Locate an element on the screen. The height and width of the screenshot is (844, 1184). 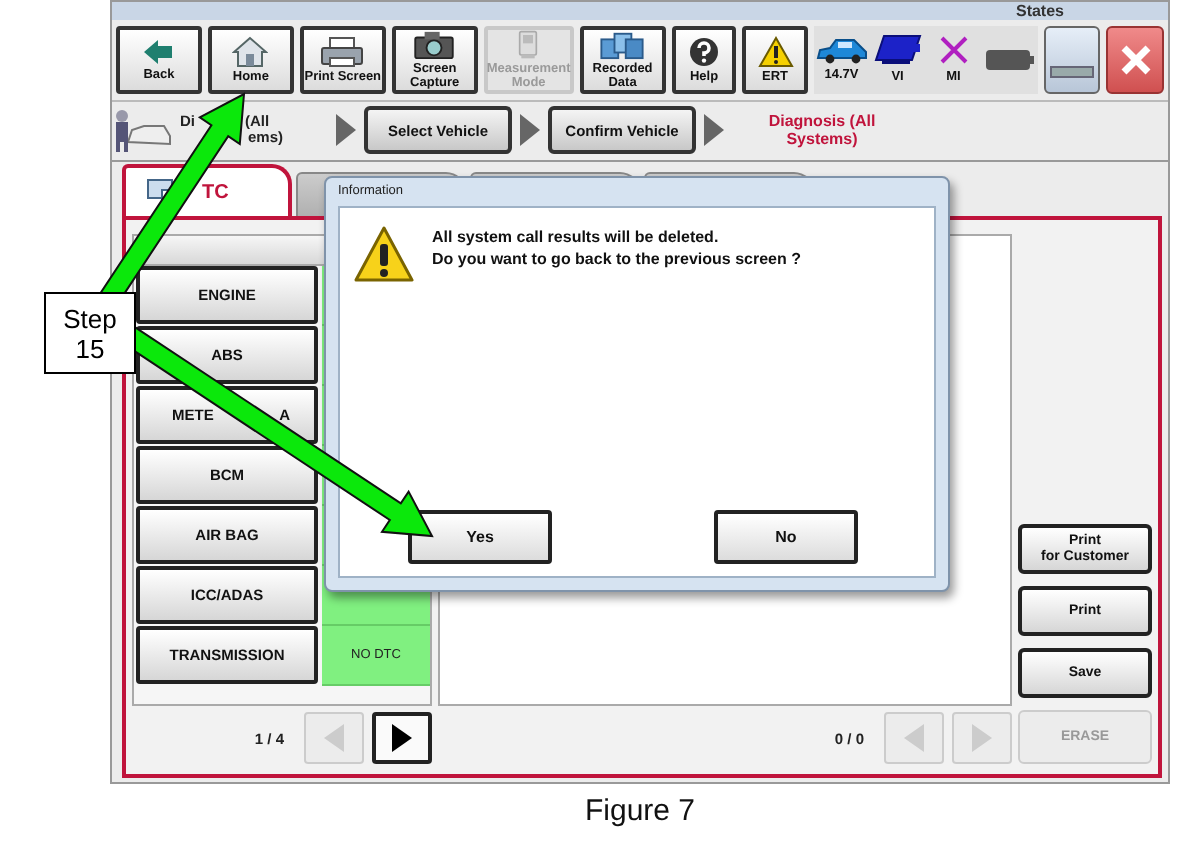
next-button is located at coordinates (402, 738).